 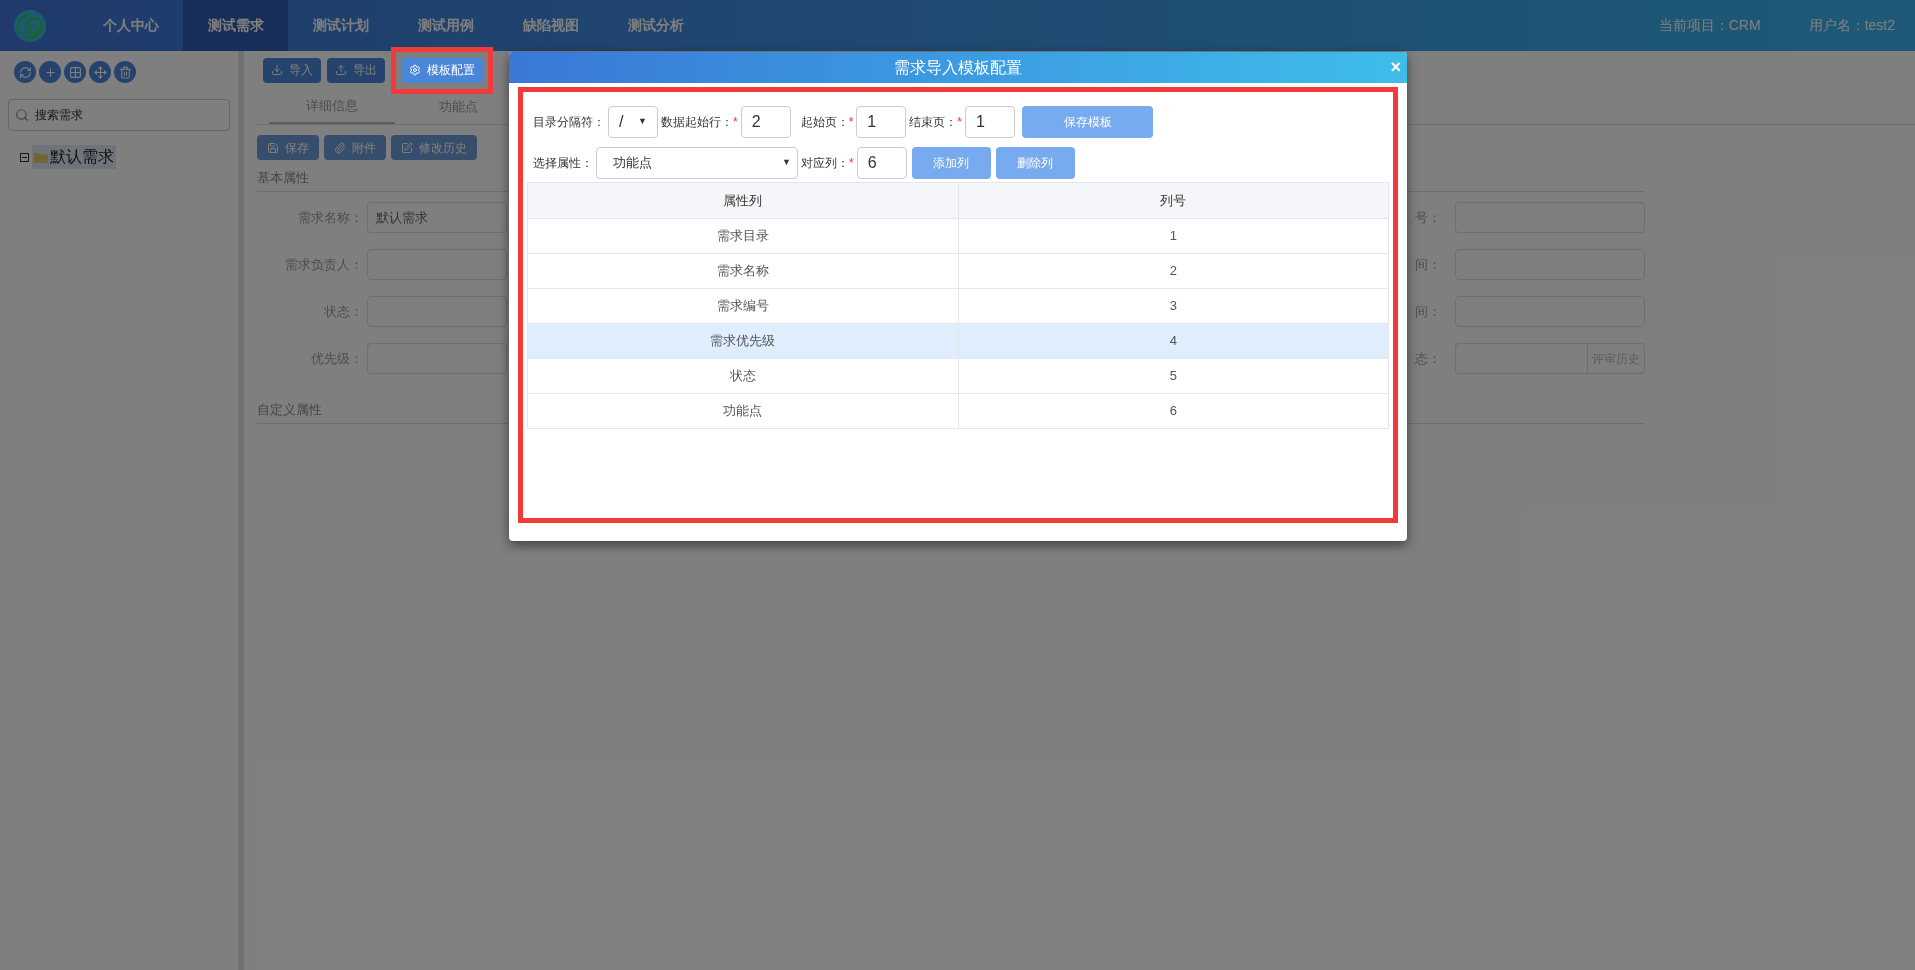 What do you see at coordinates (1173, 200) in the screenshot?
I see `column-header: 列号` at bounding box center [1173, 200].